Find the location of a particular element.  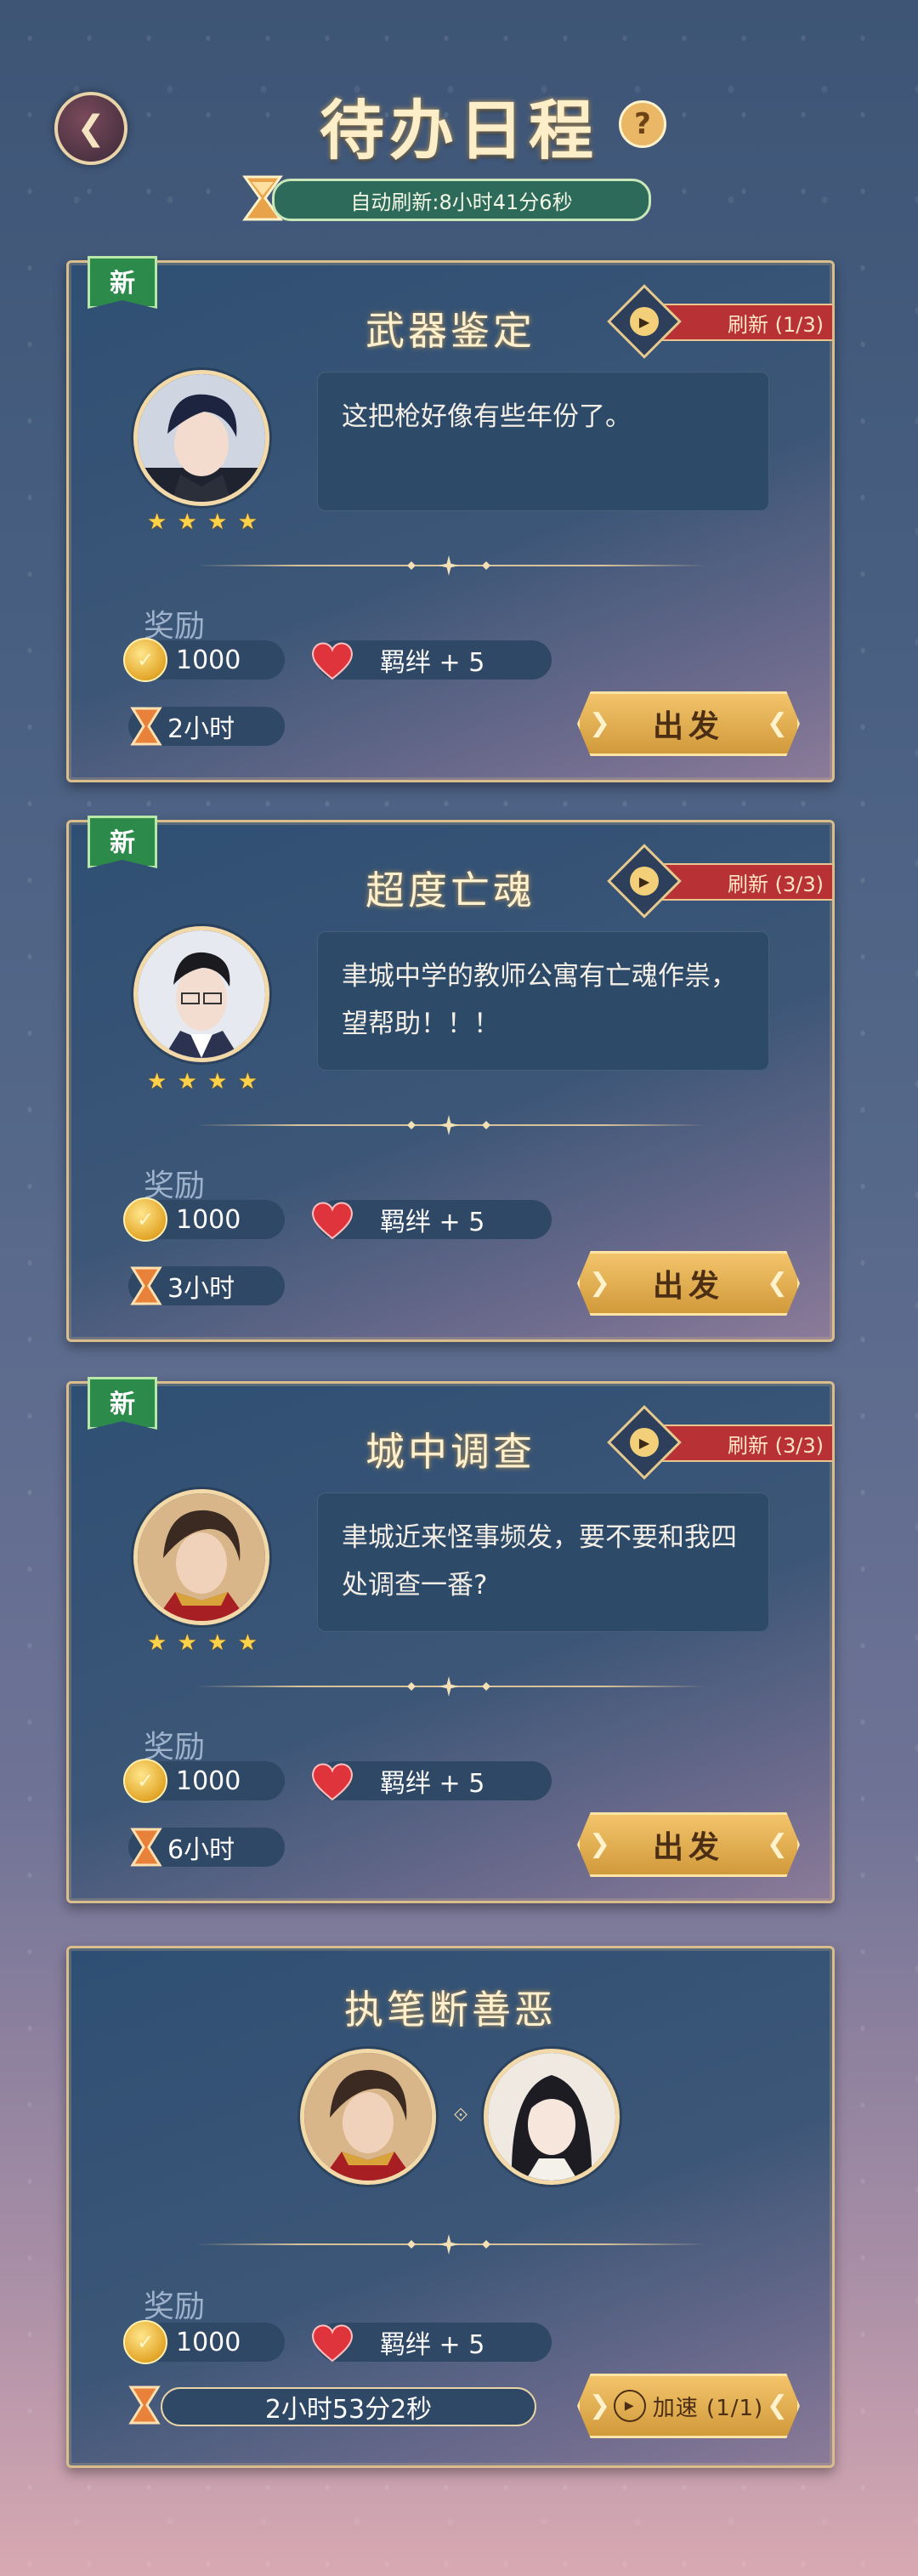

reward-label: 奖励 is located at coordinates (175, 2306).